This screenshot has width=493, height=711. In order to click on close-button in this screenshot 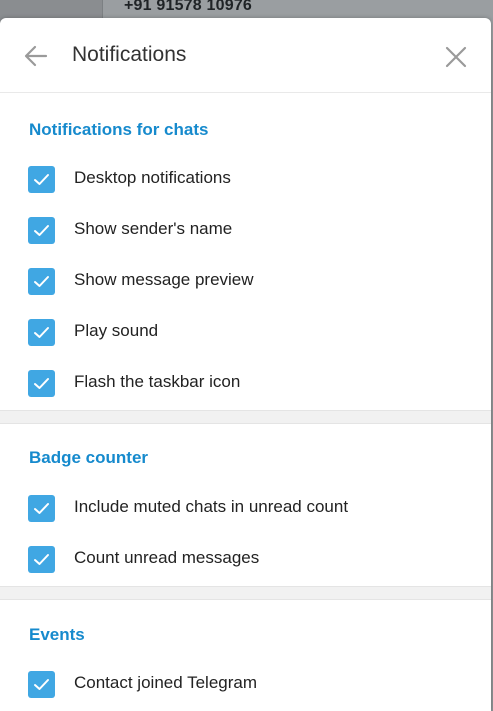, I will do `click(456, 57)`.